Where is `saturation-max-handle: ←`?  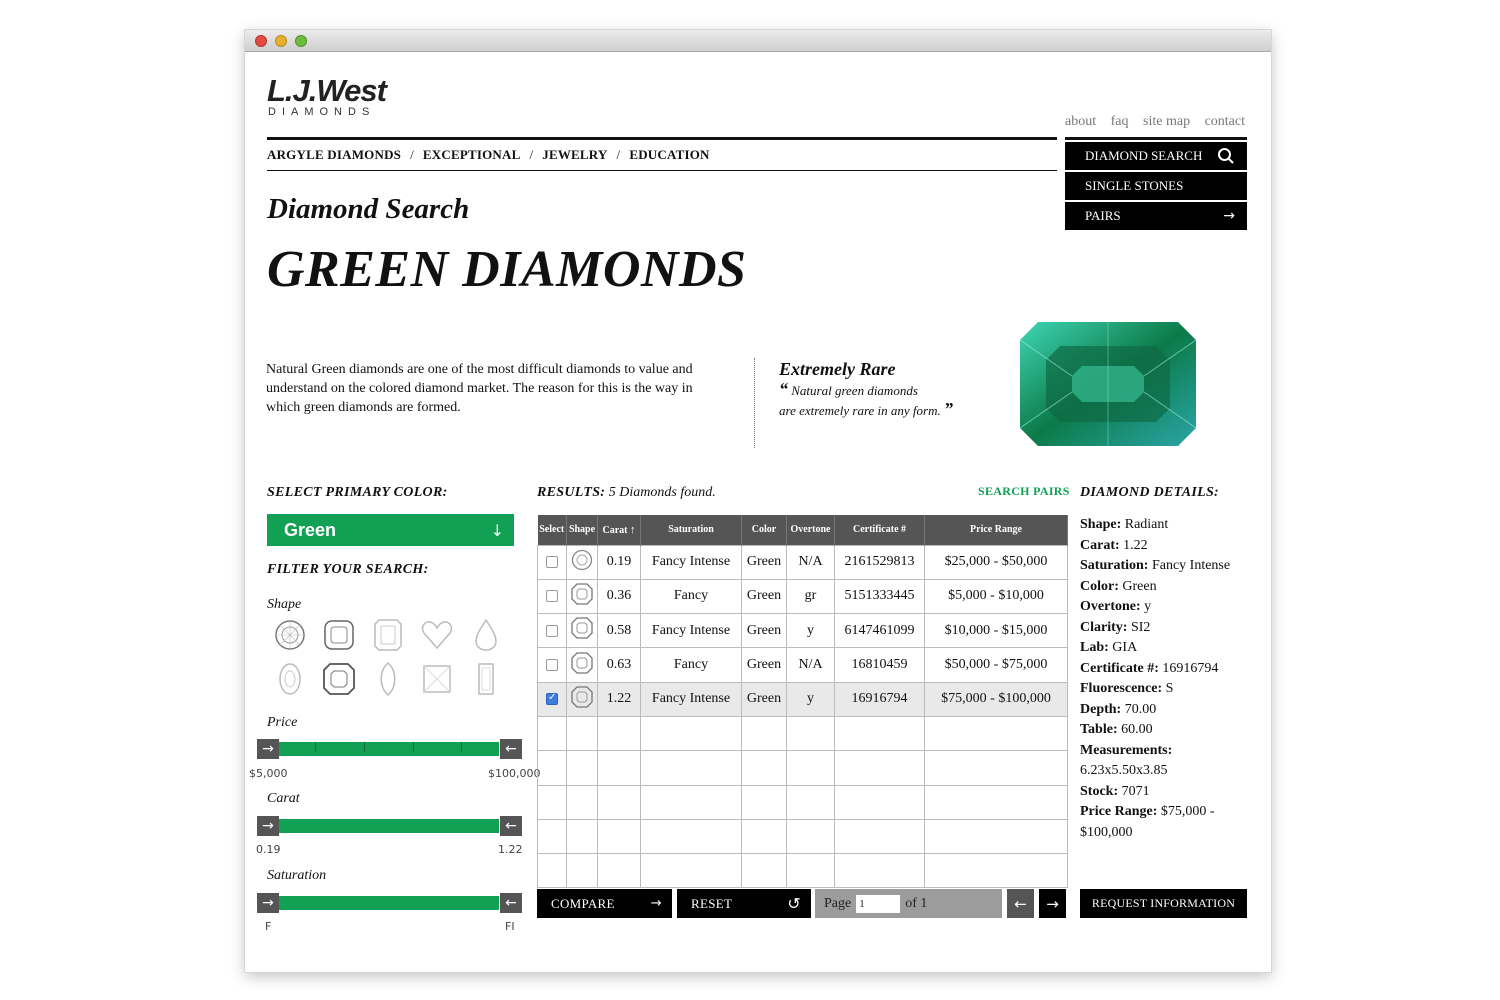
saturation-max-handle: ← is located at coordinates (511, 903).